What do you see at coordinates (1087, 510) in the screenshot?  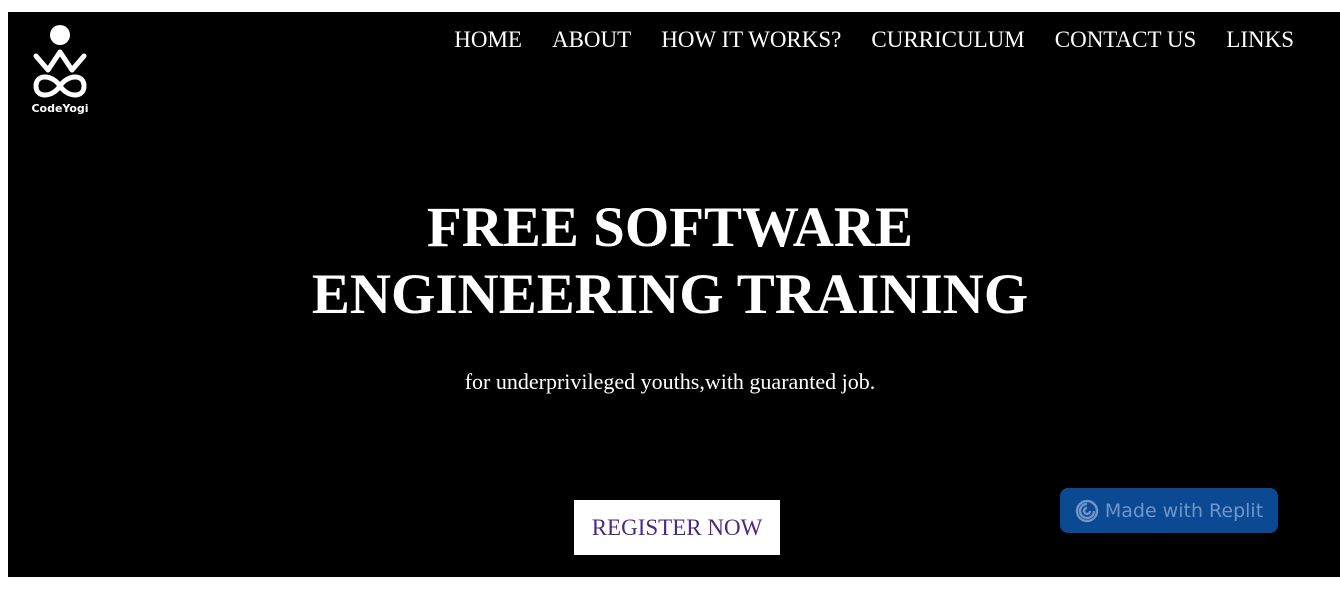 I see `replit-logo-icon` at bounding box center [1087, 510].